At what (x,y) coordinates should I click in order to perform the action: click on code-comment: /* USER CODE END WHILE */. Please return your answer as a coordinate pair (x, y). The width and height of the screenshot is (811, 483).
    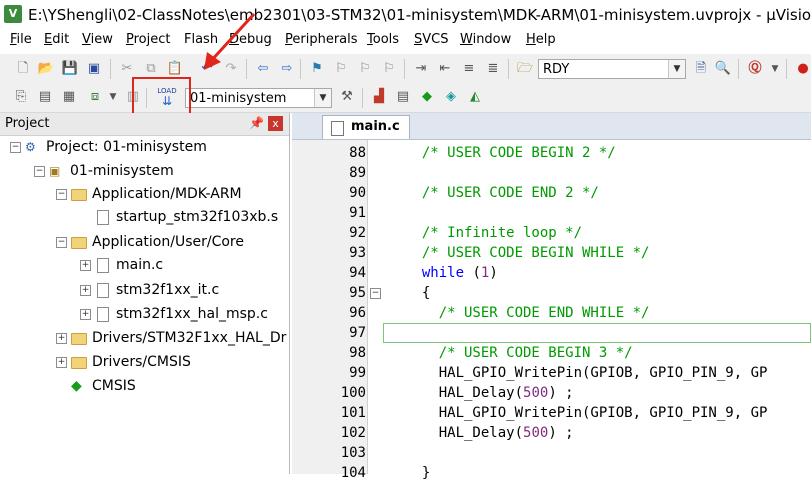
    Looking at the image, I should click on (527, 313).